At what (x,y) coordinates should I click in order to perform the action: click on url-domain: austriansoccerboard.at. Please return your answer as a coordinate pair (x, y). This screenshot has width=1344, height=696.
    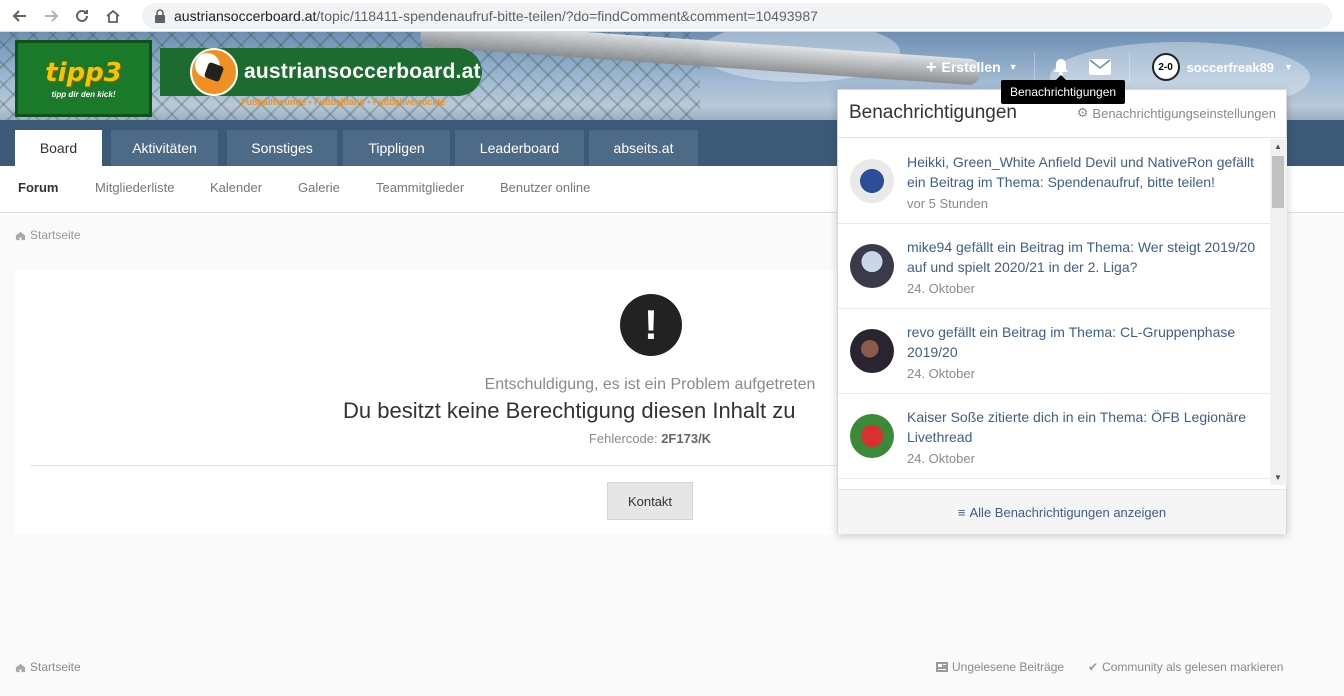
    Looking at the image, I should click on (245, 16).